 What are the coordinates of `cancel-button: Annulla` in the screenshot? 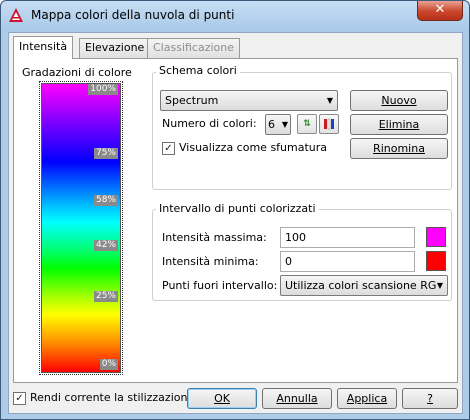 It's located at (297, 398).